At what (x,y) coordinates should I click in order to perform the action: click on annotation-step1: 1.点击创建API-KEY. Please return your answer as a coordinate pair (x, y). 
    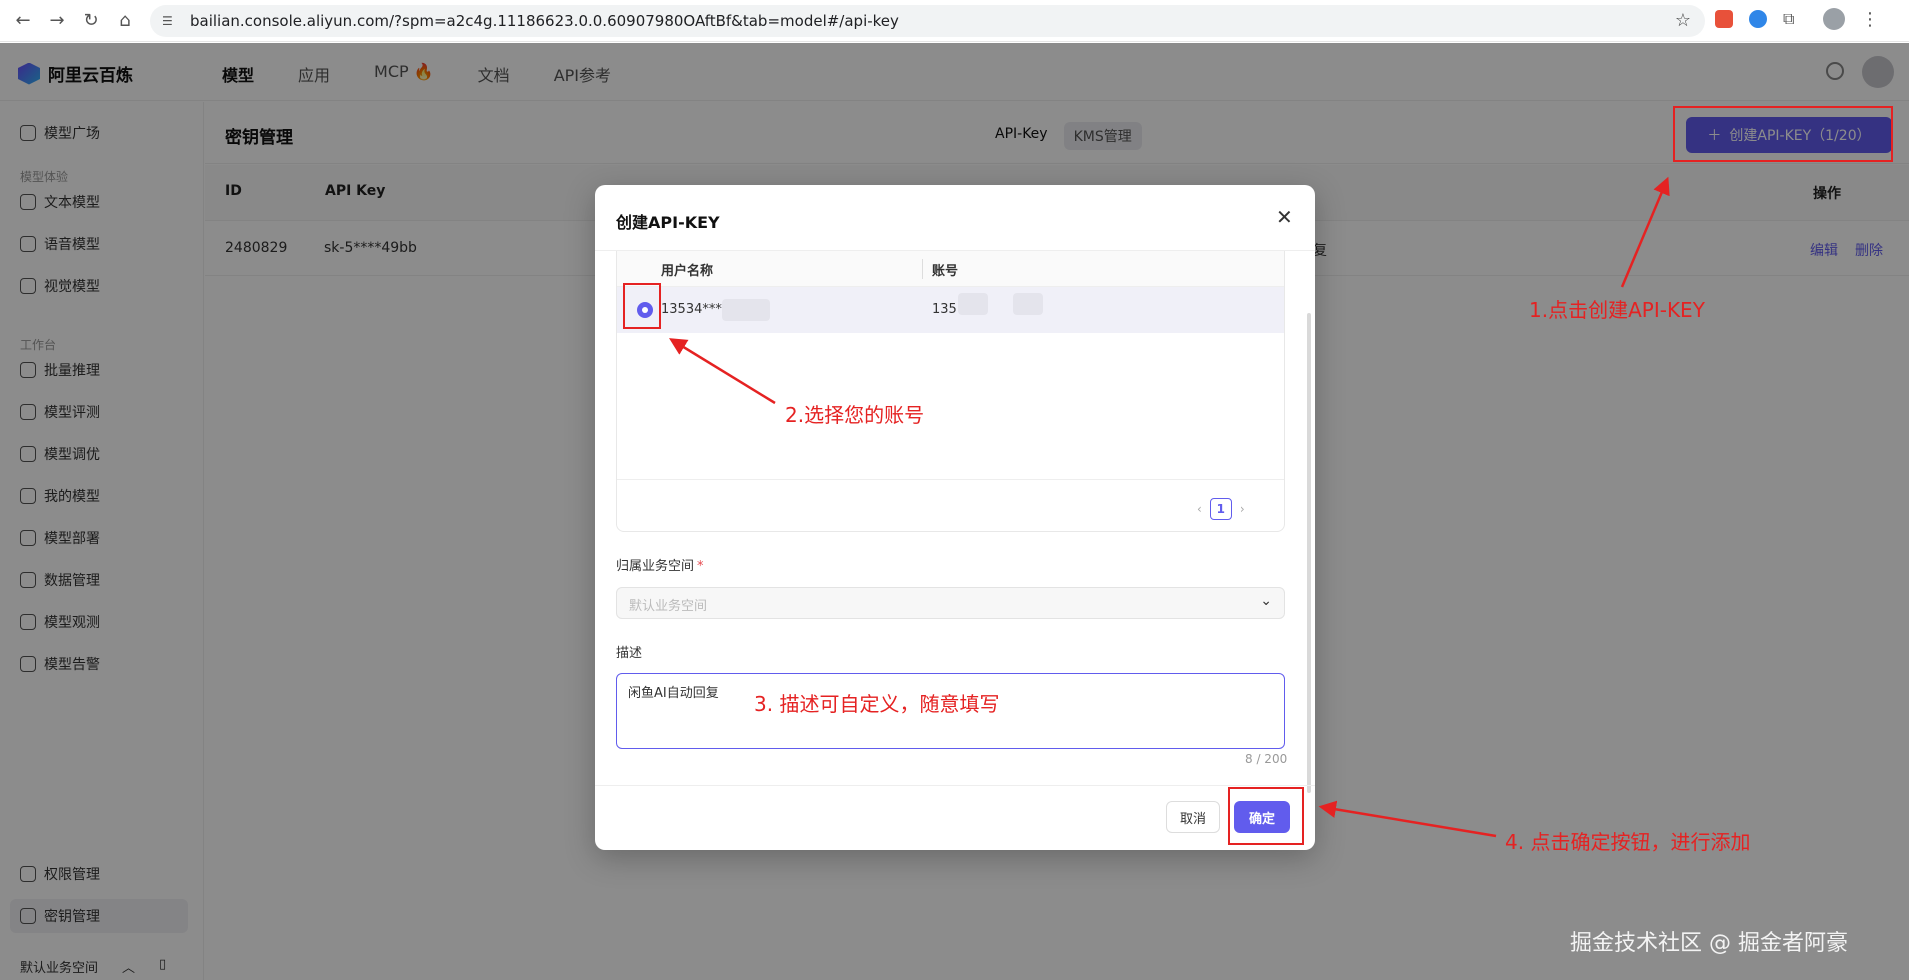
    Looking at the image, I should click on (1617, 310).